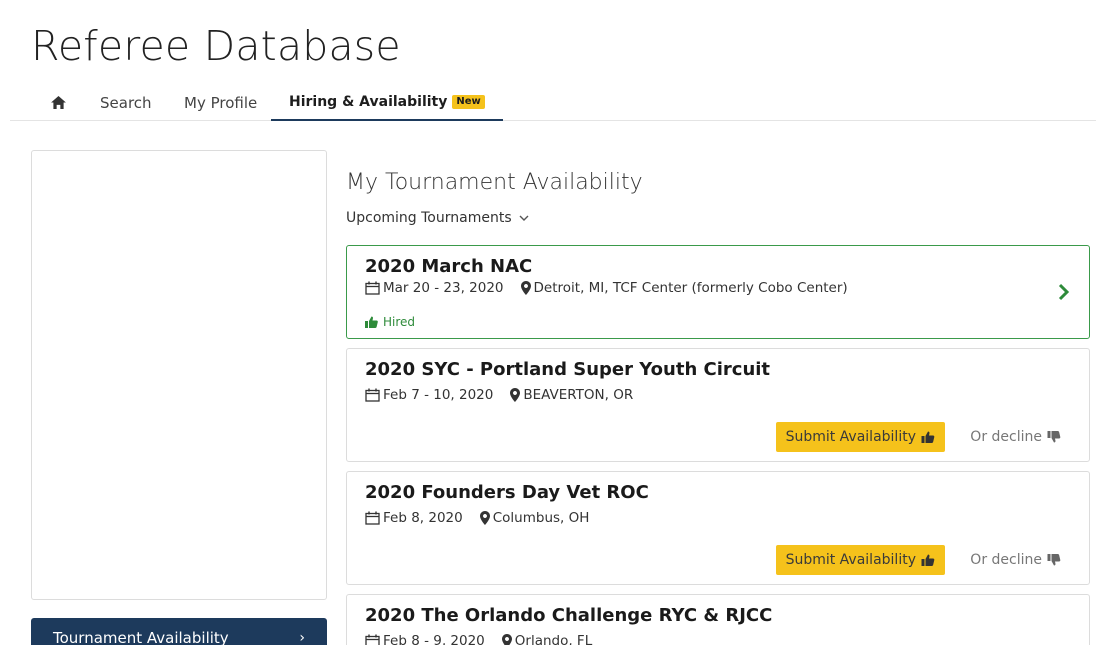 Image resolution: width=1096 pixels, height=645 pixels. I want to click on hired-status: Hired, so click(390, 322).